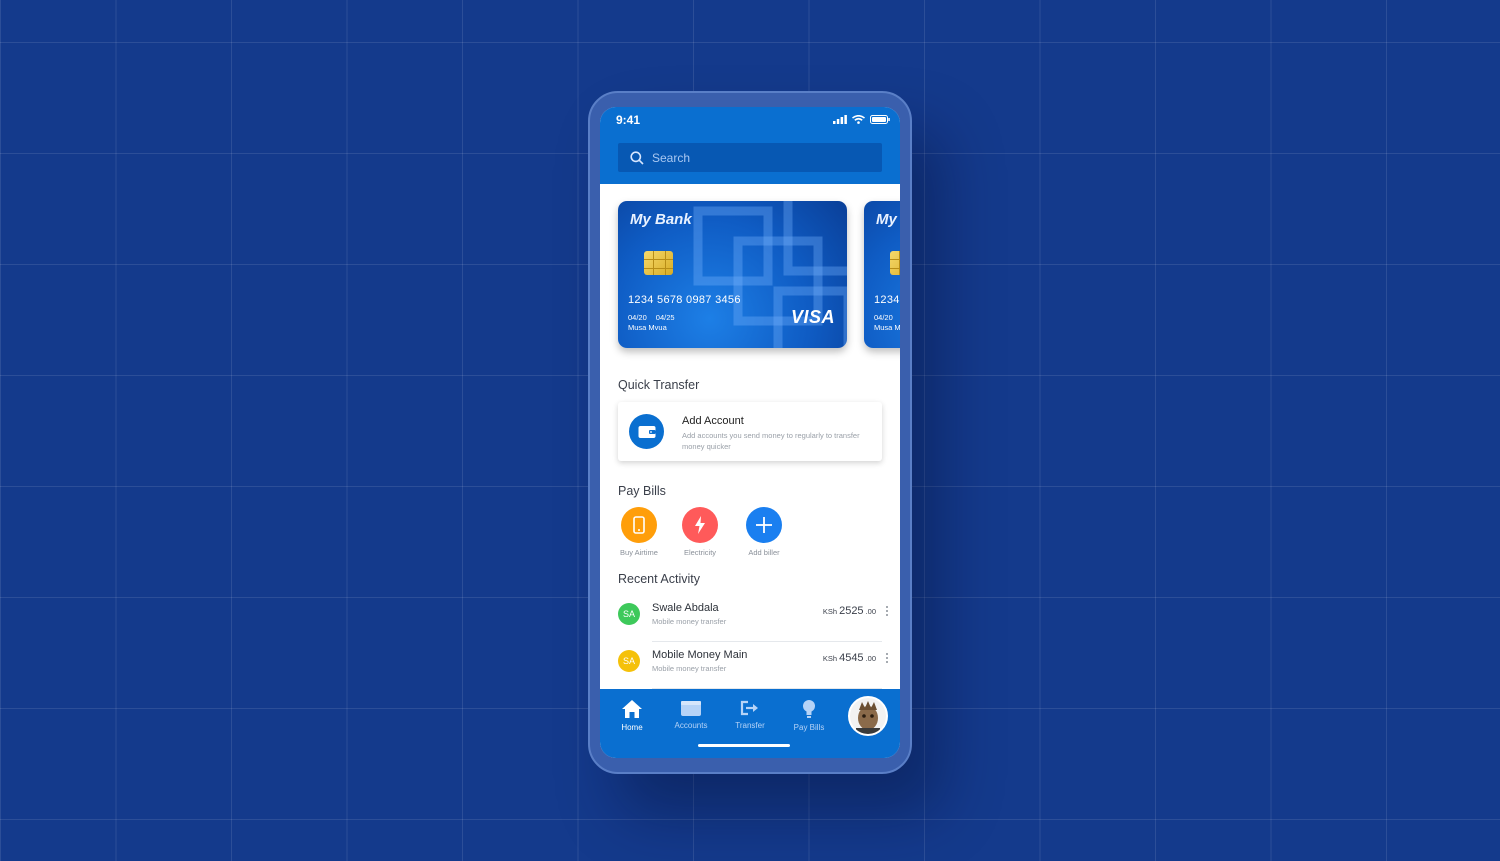 This screenshot has height=861, width=1500. I want to click on bill-label: Buy Airtime, so click(639, 552).